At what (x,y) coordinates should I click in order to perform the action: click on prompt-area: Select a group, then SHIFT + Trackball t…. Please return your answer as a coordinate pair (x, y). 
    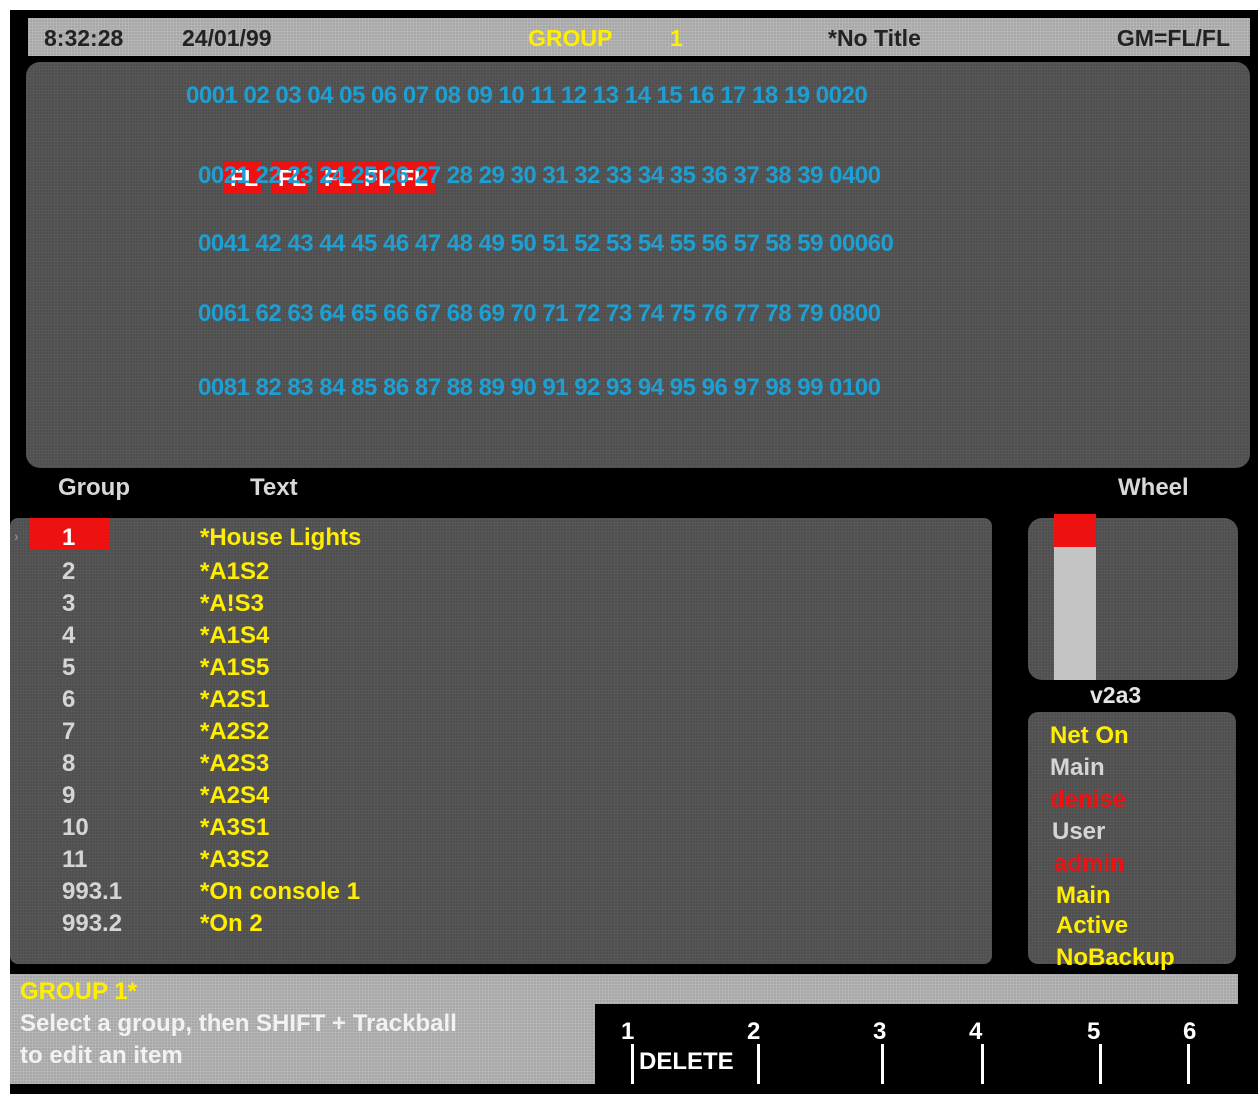
    Looking at the image, I should click on (302, 1044).